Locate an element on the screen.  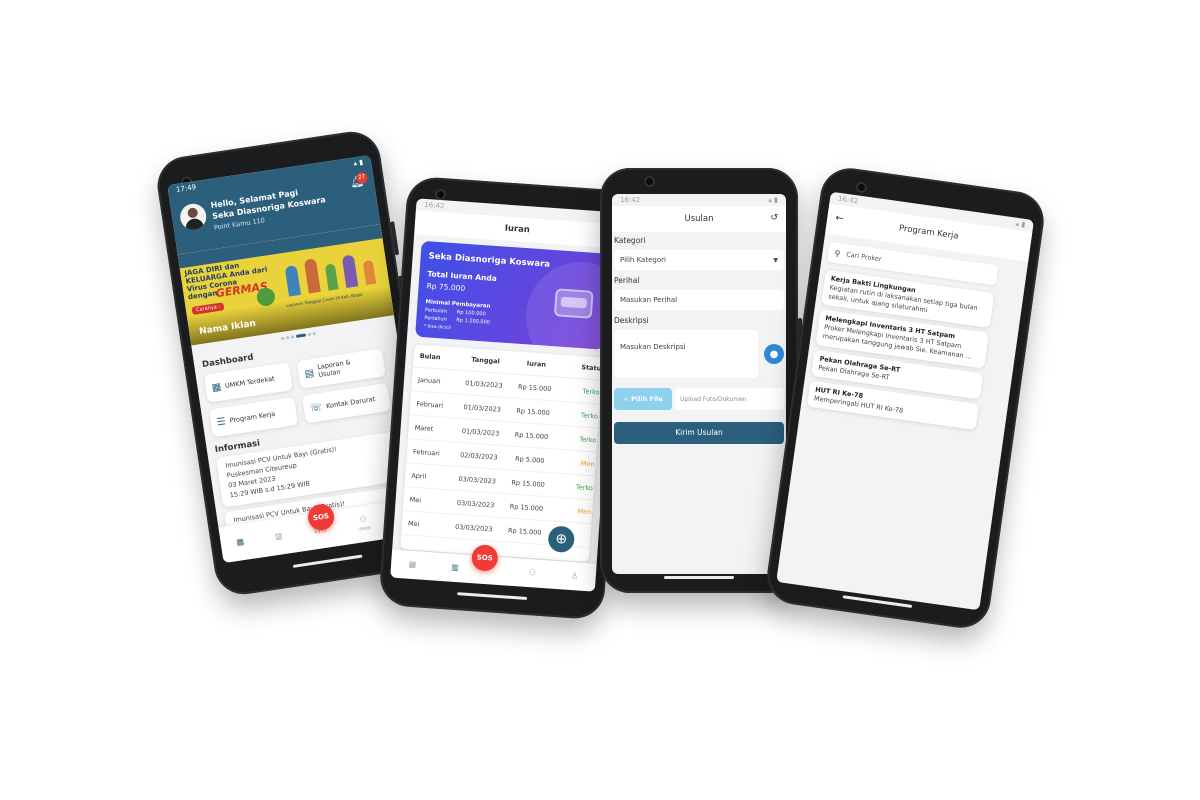
menu-kontak-darurat: ☏ Kontak Darurat is located at coordinates (346, 403).